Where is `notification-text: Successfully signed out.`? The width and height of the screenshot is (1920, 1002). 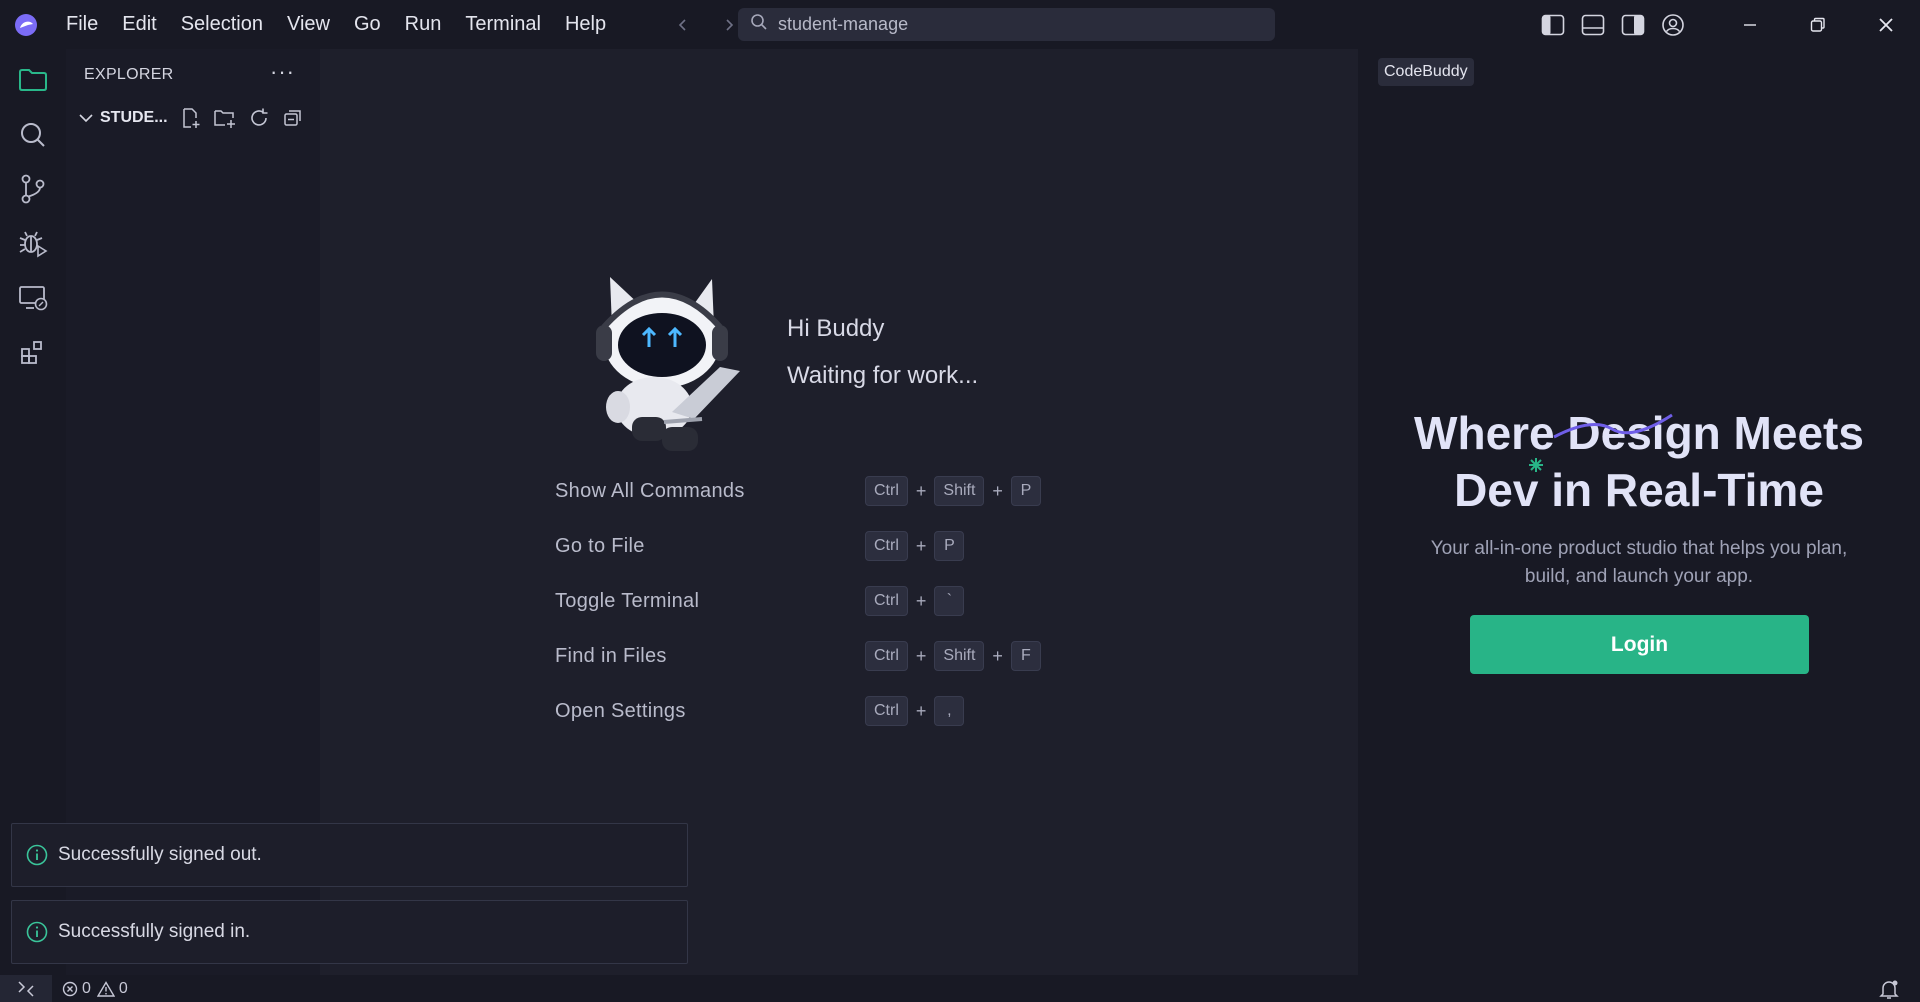 notification-text: Successfully signed out. is located at coordinates (160, 854).